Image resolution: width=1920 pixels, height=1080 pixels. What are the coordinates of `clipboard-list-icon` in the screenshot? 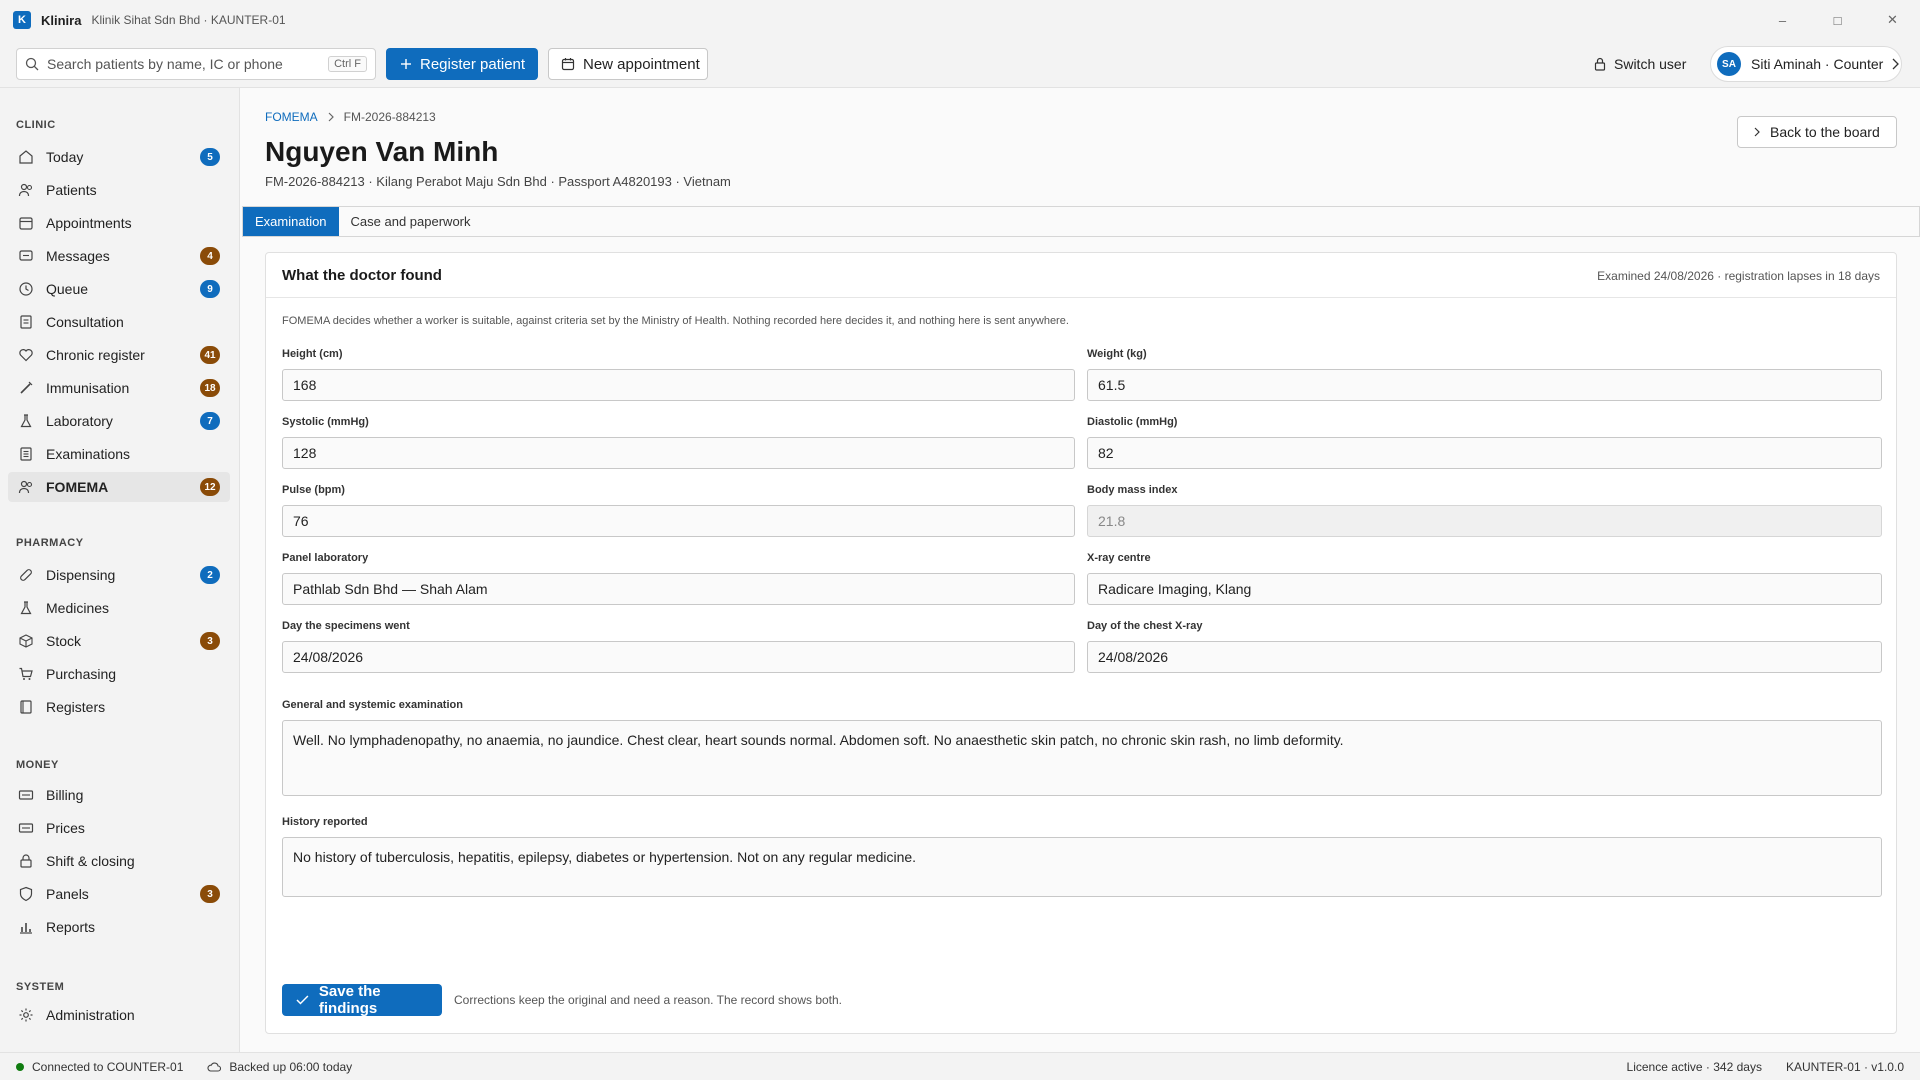 It's located at (26, 454).